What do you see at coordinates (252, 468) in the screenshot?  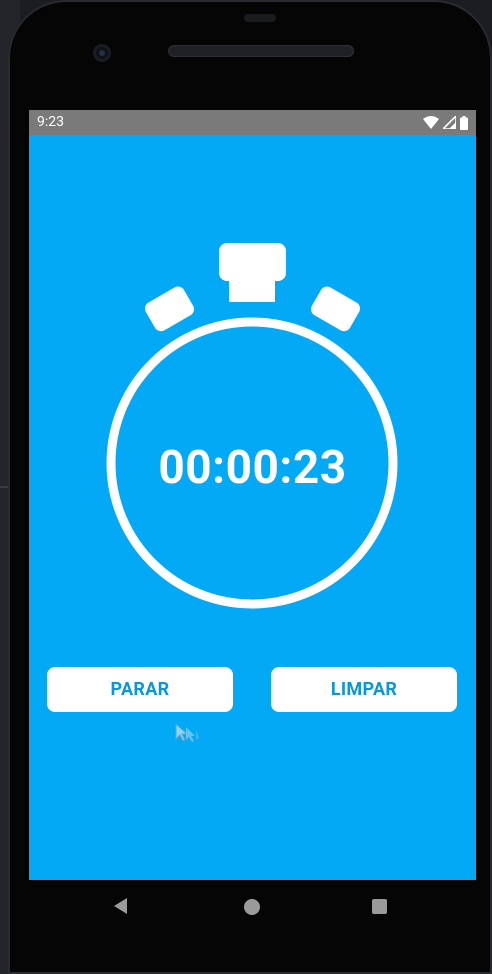 I see `elapsed-time: 00:00:23` at bounding box center [252, 468].